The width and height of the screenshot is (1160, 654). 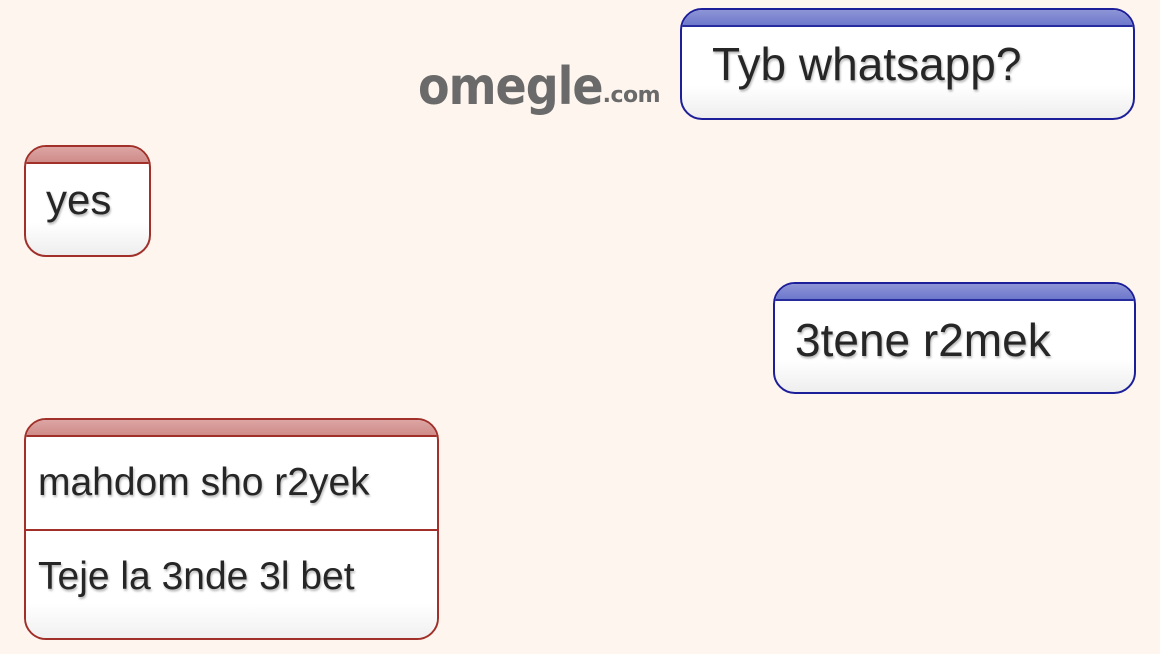 What do you see at coordinates (631, 95) in the screenshot?
I see `logo-domain-suffix: .com` at bounding box center [631, 95].